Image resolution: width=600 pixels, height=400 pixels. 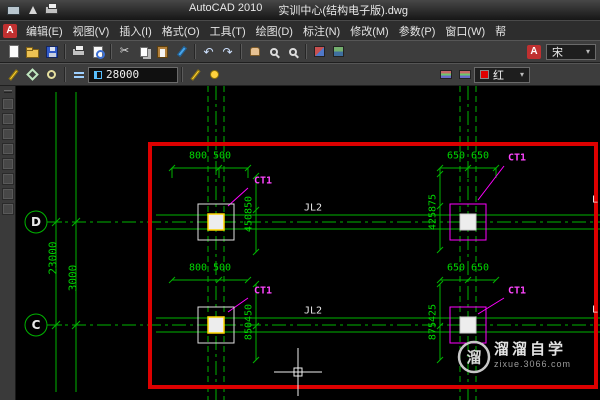 What do you see at coordinates (534, 51) in the screenshot?
I see `text-style-icon: A` at bounding box center [534, 51].